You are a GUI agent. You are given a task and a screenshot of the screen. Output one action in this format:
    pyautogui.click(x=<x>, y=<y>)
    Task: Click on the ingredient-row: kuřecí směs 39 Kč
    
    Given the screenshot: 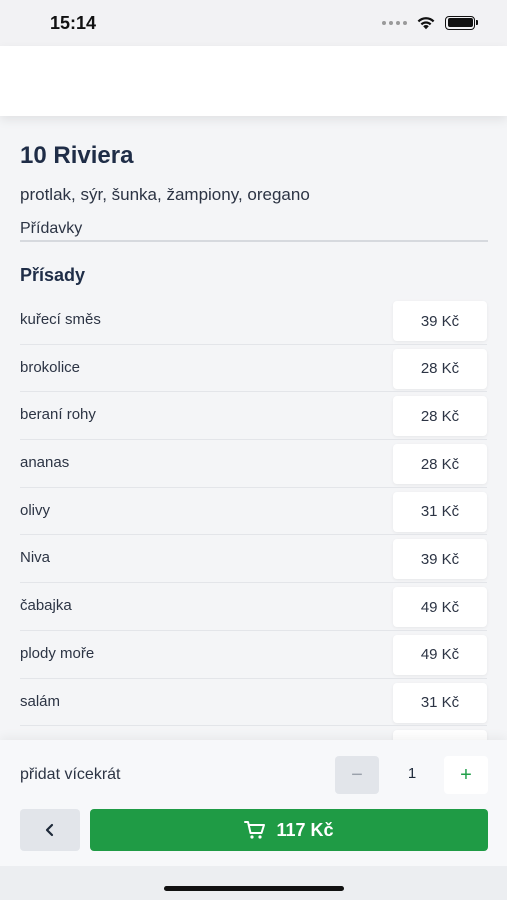 What is the action you would take?
    pyautogui.click(x=253, y=321)
    